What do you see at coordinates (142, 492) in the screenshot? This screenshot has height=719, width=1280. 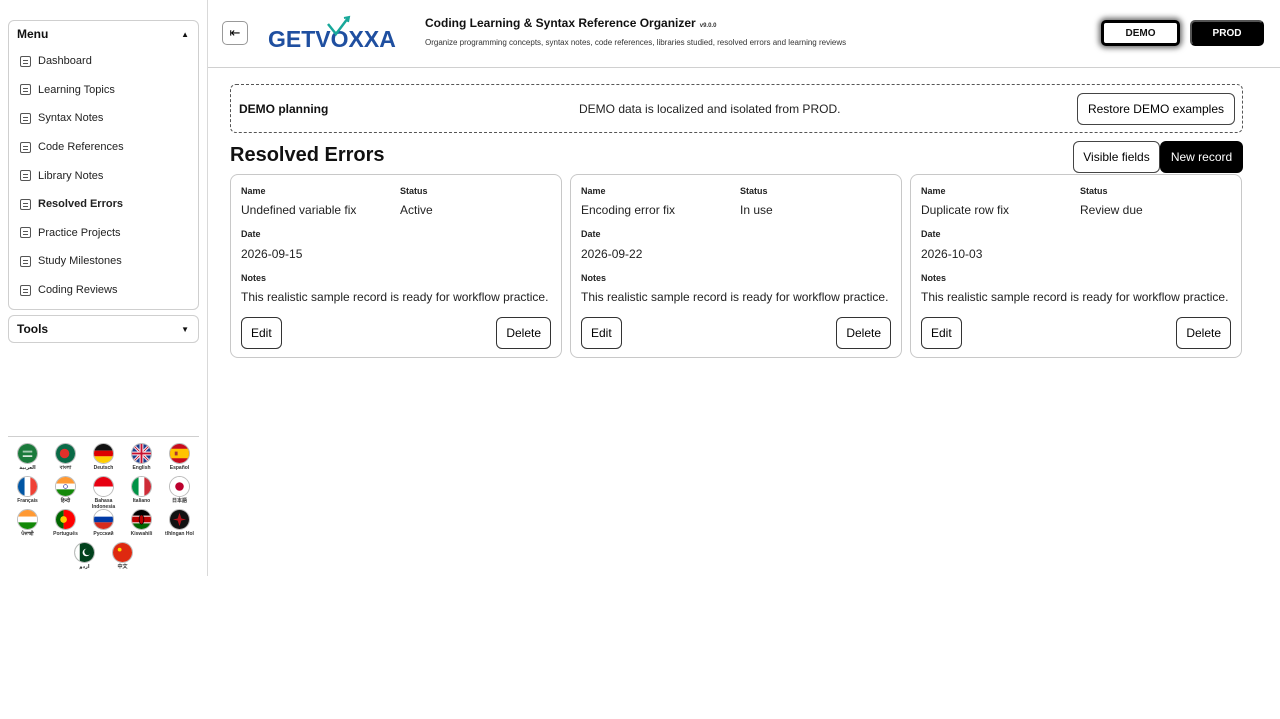 I see `language-it: Italiano` at bounding box center [142, 492].